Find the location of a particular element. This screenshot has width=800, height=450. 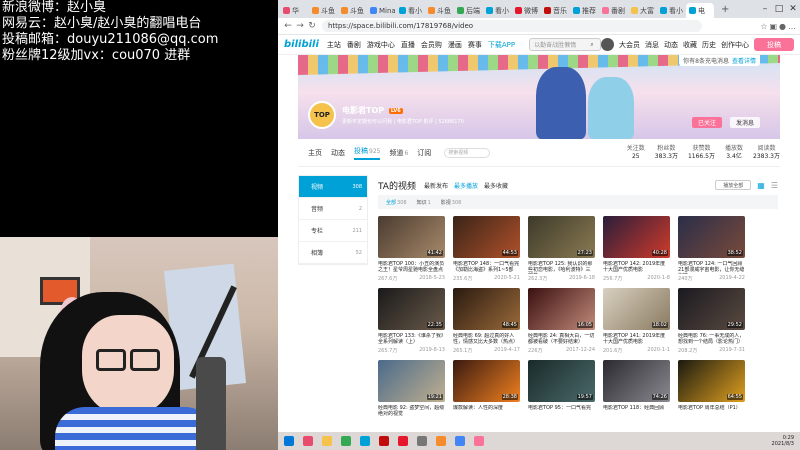

left-nav-albums: 相簿 52 is located at coordinates (333, 253).